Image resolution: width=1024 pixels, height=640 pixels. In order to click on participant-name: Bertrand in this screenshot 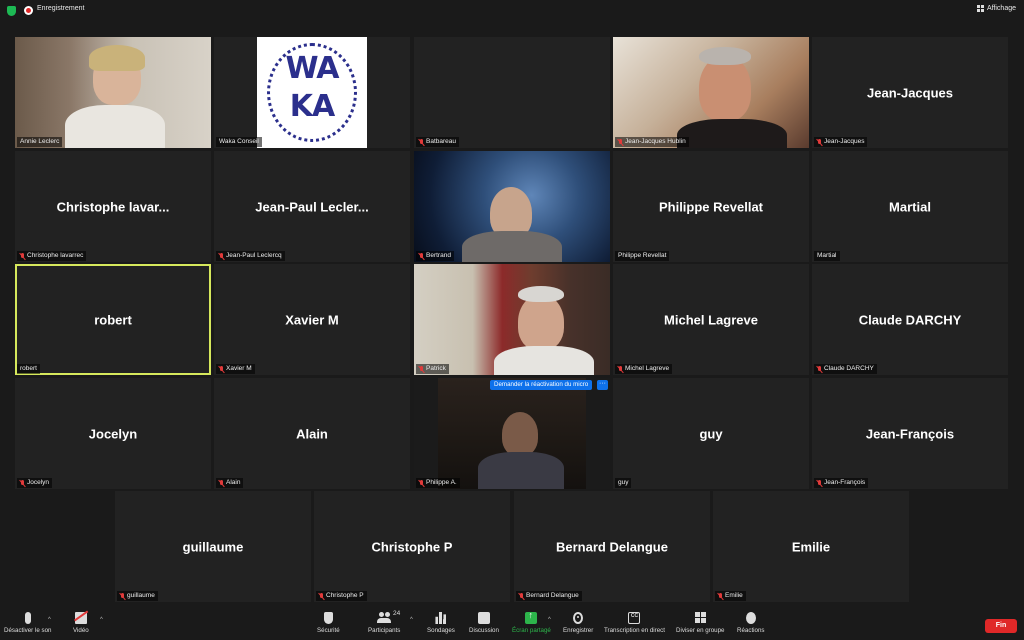, I will do `click(438, 255)`.